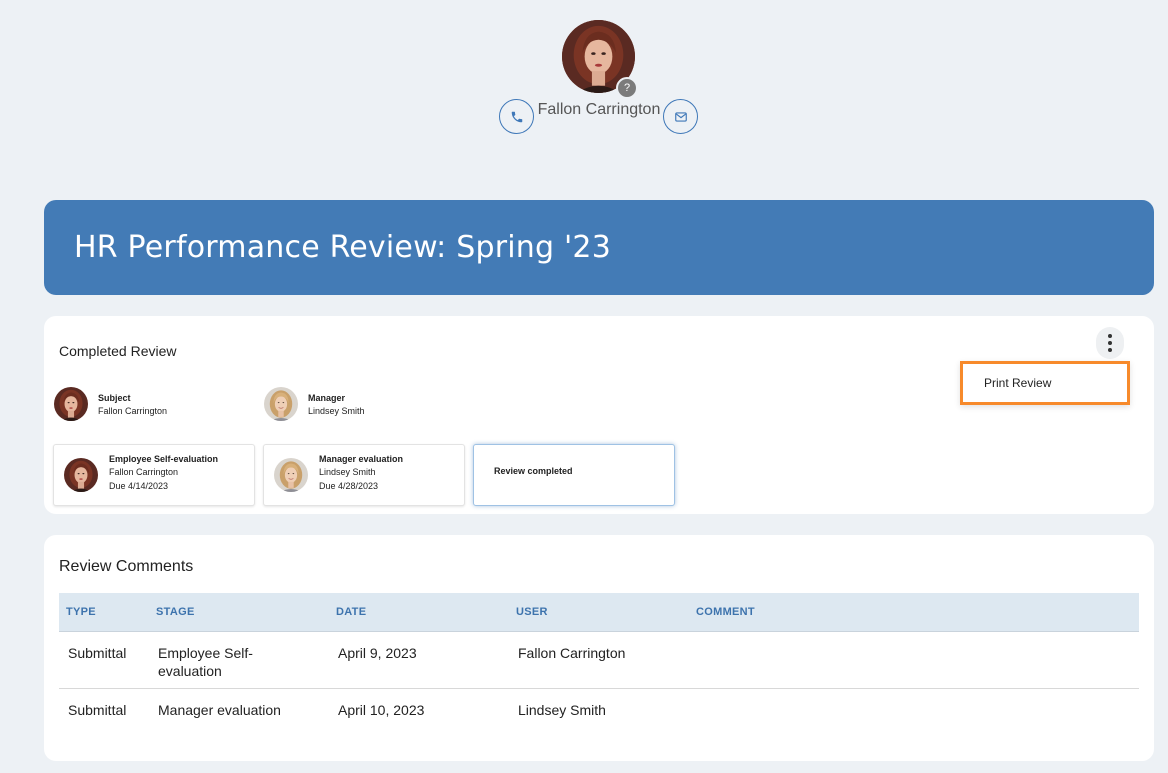 This screenshot has width=1168, height=773. I want to click on review-title-banner: HR Performance Review: Spring '23, so click(599, 247).